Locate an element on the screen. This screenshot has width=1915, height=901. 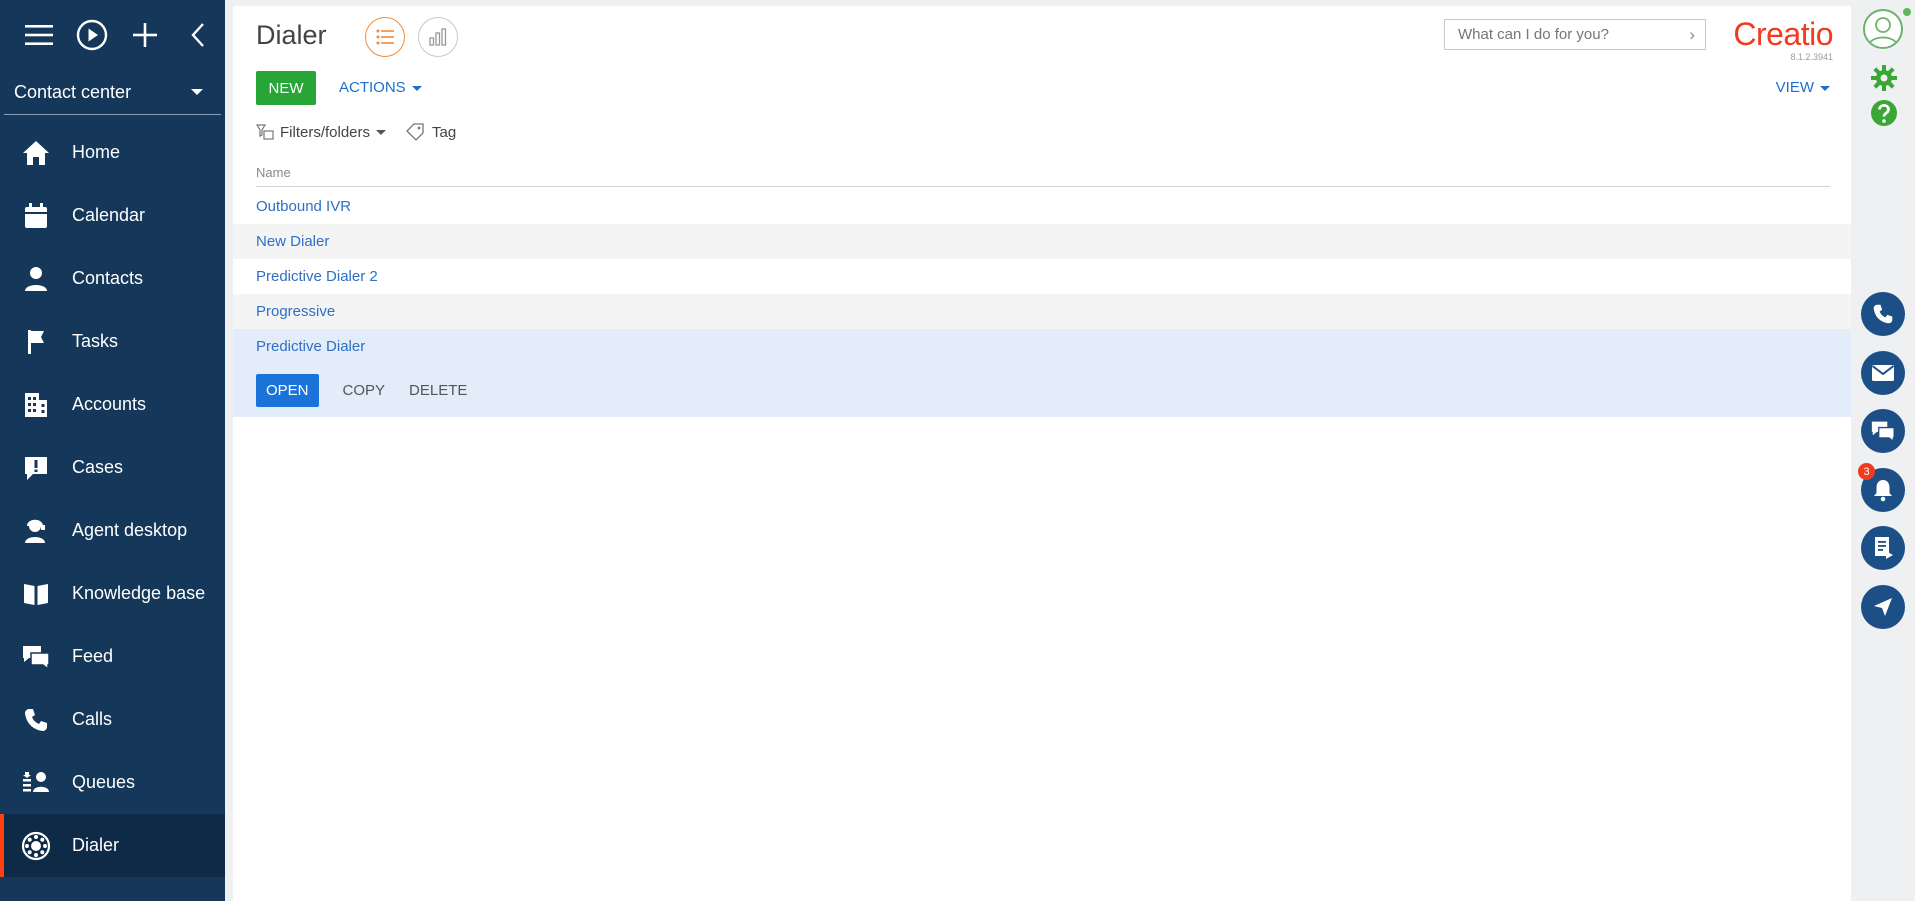
play-circle-icon is located at coordinates (92, 35).